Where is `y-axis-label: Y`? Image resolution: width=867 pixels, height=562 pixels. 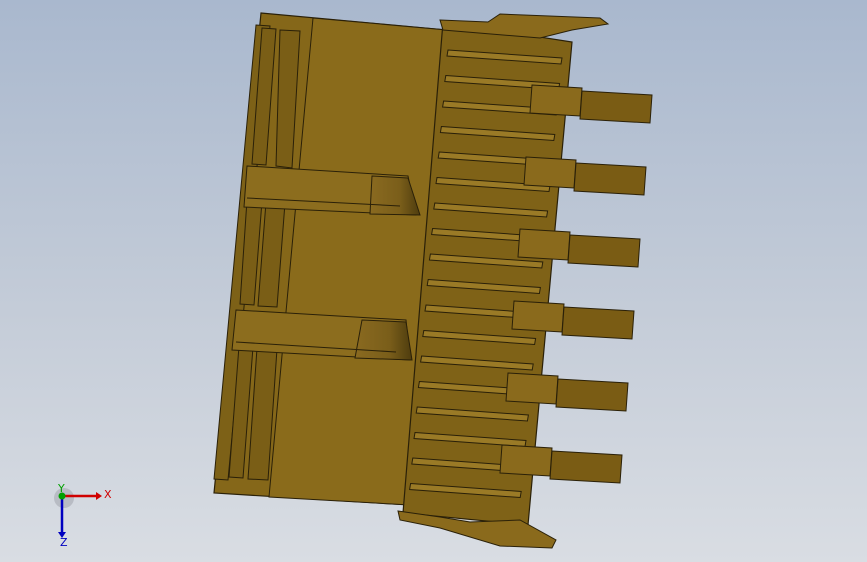
y-axis-label: Y is located at coordinates (61, 488).